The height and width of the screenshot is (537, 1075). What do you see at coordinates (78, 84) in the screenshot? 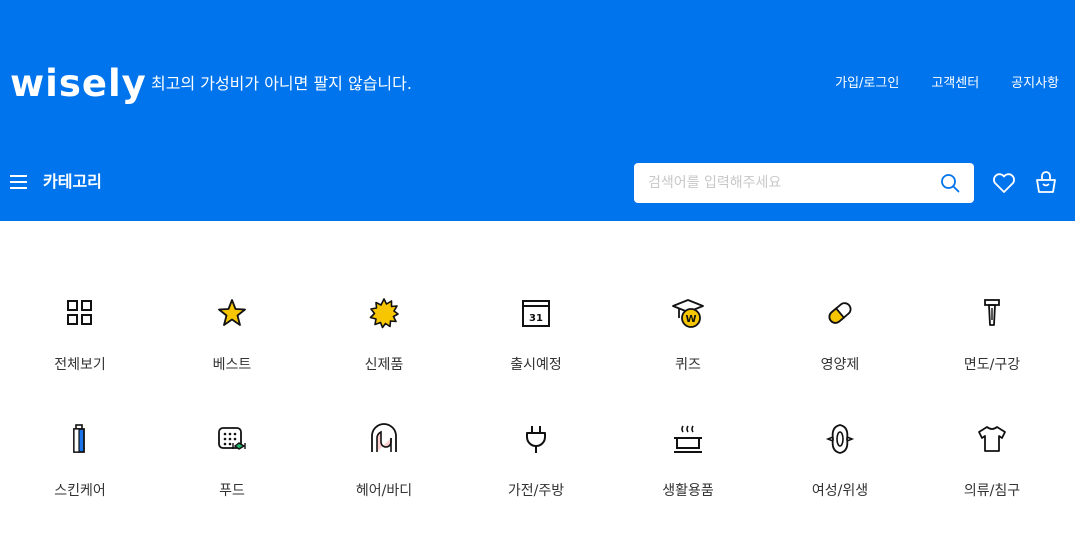
I see `logo: wisely` at bounding box center [78, 84].